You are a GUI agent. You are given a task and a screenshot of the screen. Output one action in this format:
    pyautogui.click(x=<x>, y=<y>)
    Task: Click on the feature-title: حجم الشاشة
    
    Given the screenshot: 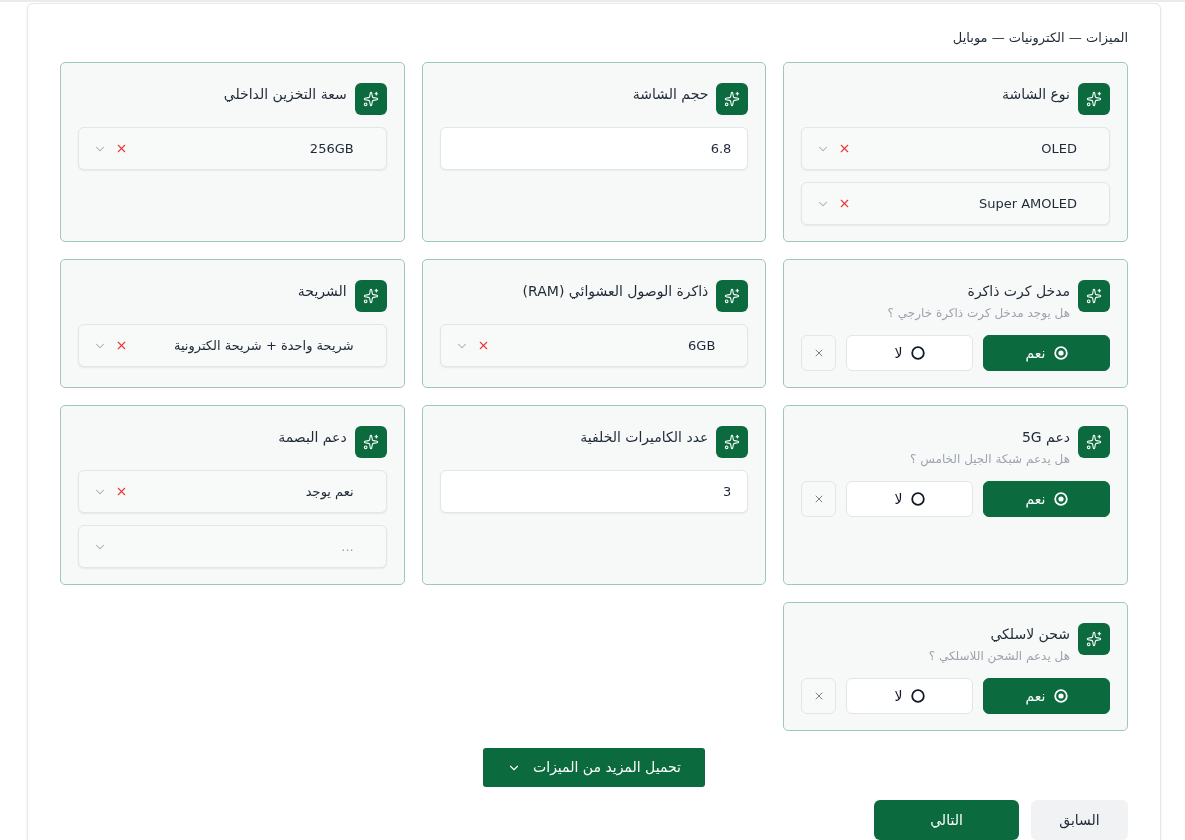 What is the action you would take?
    pyautogui.click(x=670, y=94)
    